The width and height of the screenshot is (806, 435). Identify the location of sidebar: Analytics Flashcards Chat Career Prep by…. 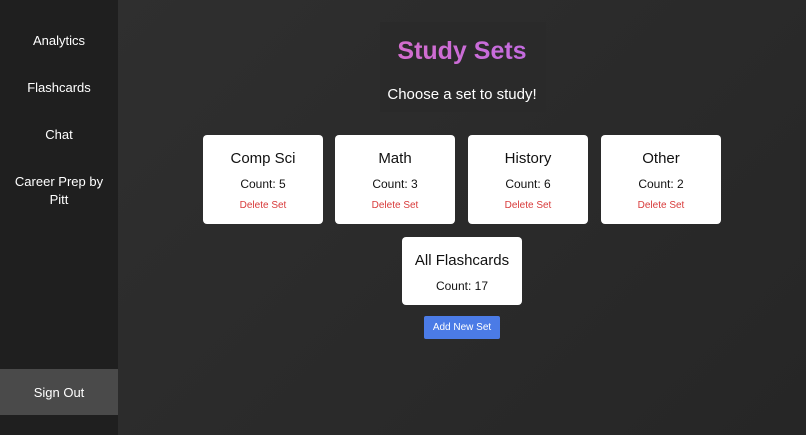
(59, 217).